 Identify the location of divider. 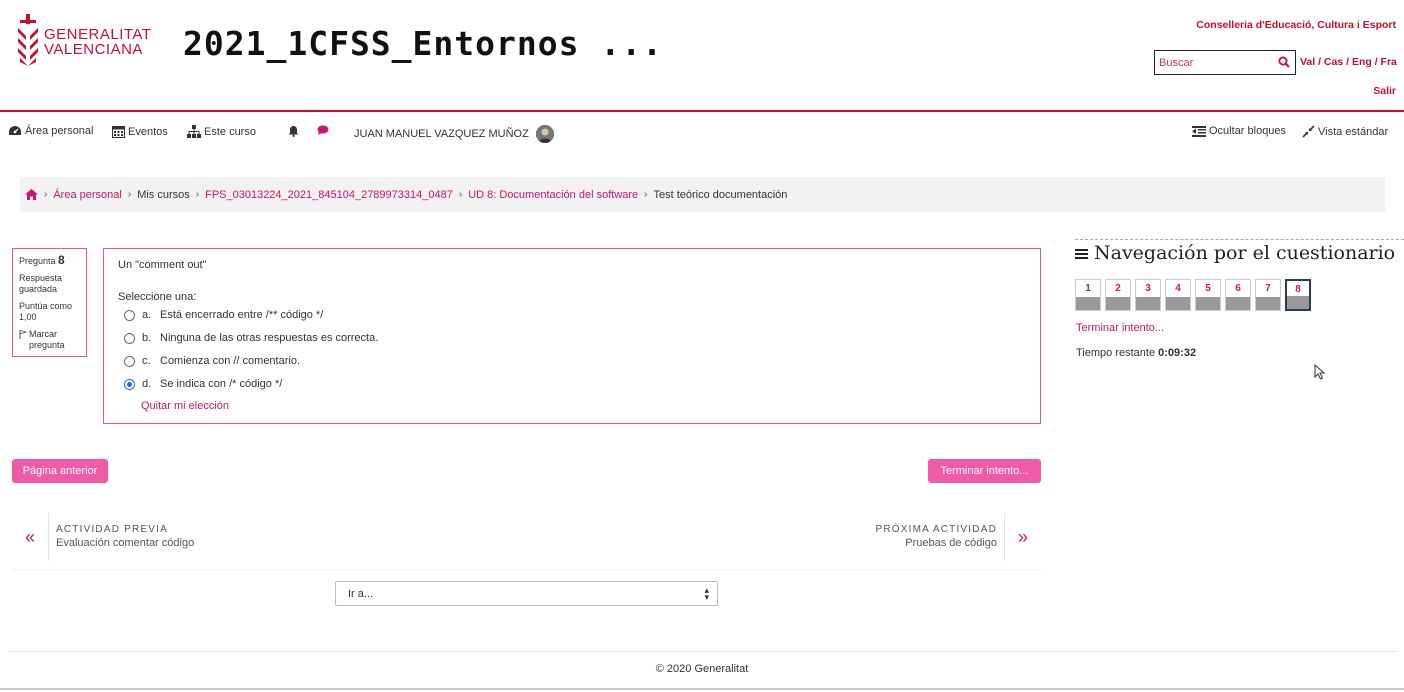
(1004, 537).